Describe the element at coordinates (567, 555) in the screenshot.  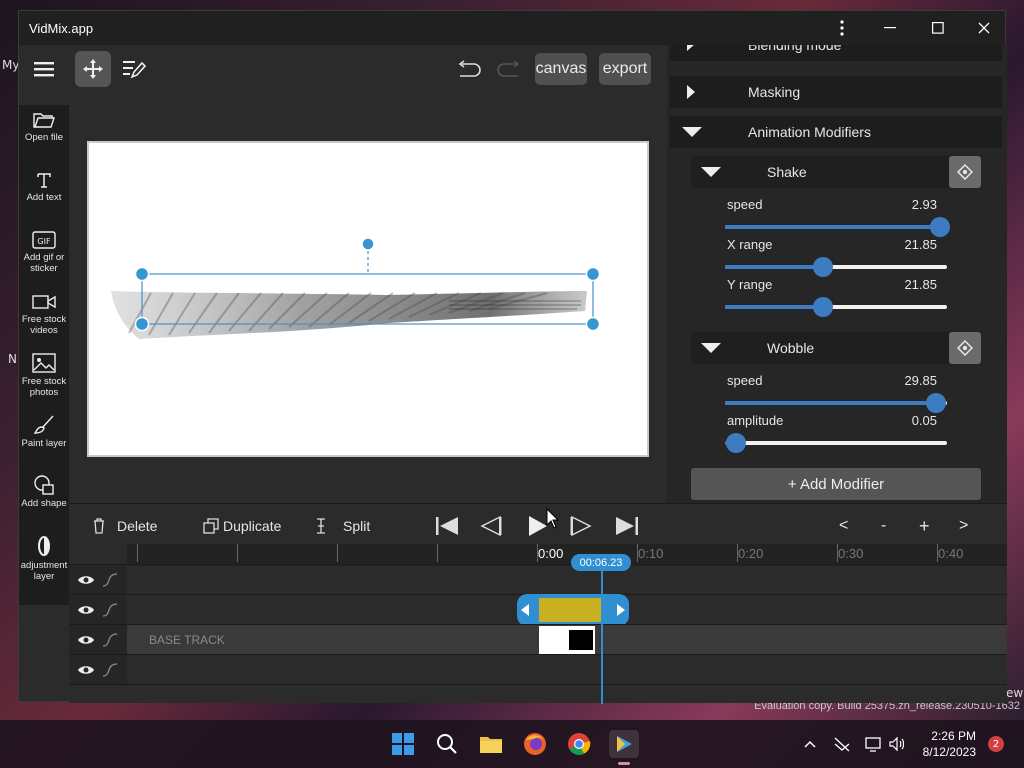
I see `time-ruler: 0:00 0:10 0:20 0:30 0:40` at that location.